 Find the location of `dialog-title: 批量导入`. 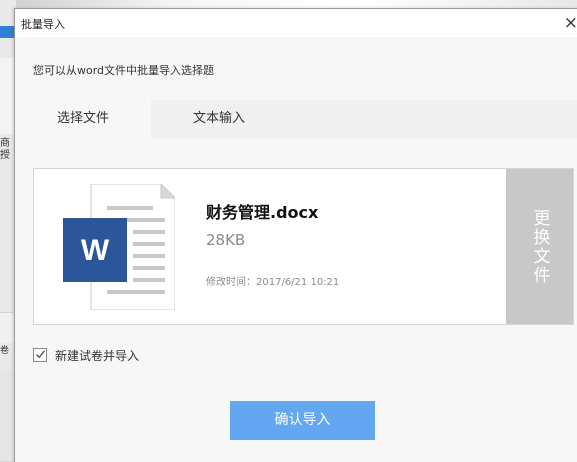

dialog-title: 批量导入 is located at coordinates (43, 24).